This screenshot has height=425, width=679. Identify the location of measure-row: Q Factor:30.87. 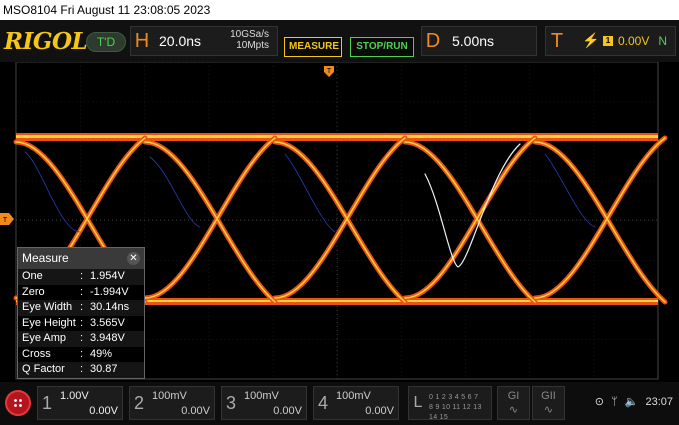
(81, 370).